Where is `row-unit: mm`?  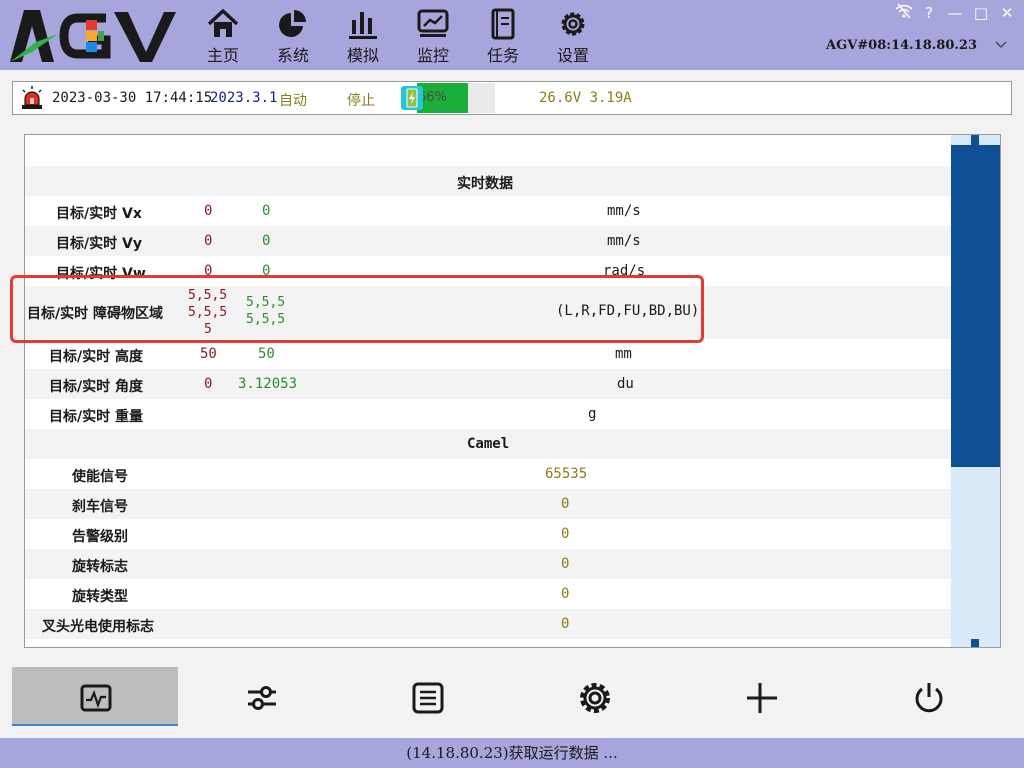 row-unit: mm is located at coordinates (623, 354).